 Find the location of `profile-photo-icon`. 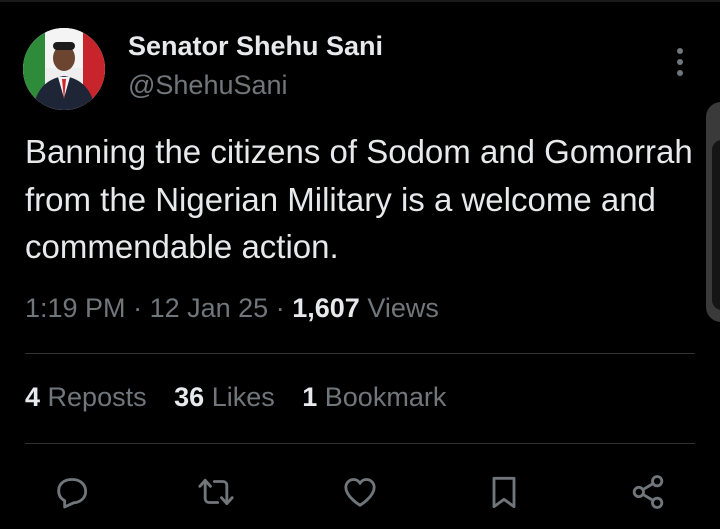

profile-photo-icon is located at coordinates (64, 69).